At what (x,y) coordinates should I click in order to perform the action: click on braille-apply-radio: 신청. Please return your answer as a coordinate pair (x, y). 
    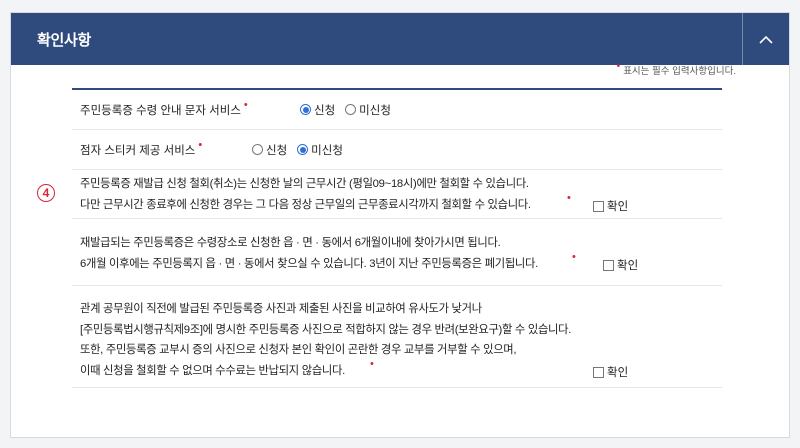
    Looking at the image, I should click on (269, 150).